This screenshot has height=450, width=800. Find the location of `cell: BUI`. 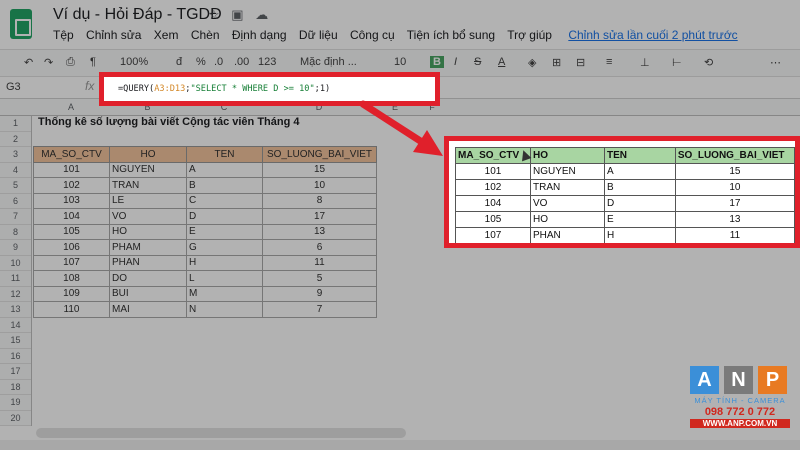

cell: BUI is located at coordinates (148, 293).